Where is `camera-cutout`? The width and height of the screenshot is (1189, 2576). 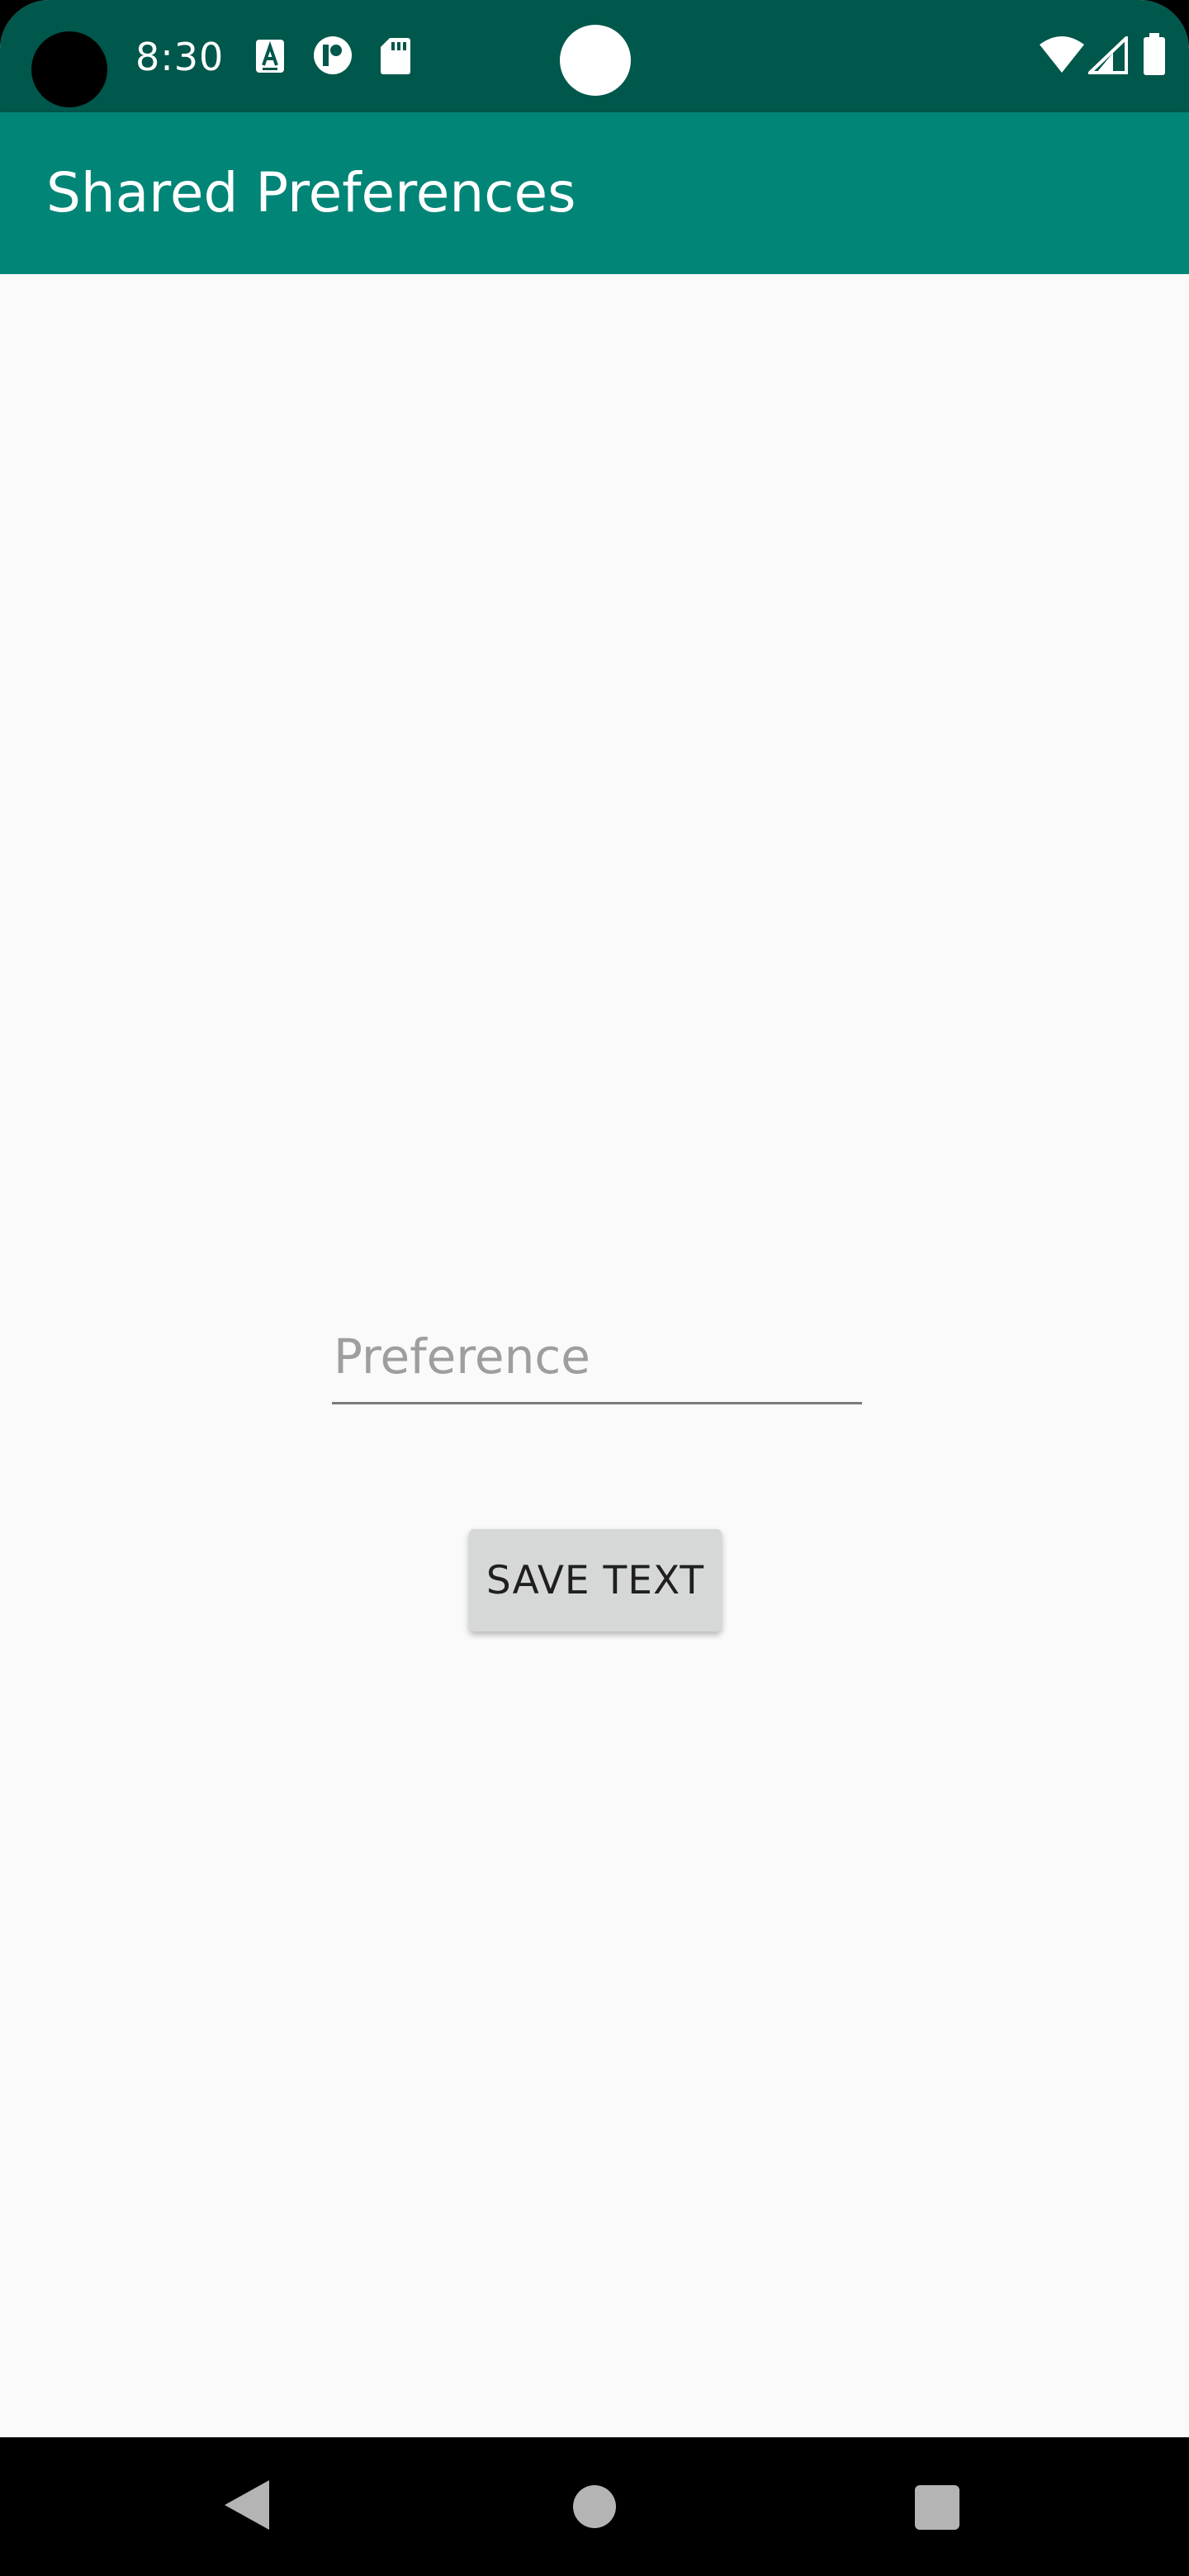
camera-cutout is located at coordinates (69, 69).